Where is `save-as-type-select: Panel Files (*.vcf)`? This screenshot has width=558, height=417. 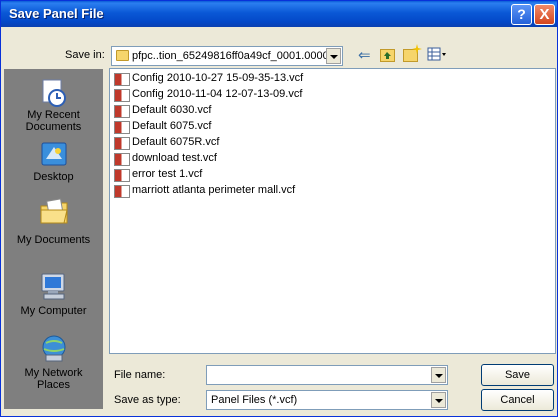 save-as-type-select: Panel Files (*.vcf) is located at coordinates (327, 400).